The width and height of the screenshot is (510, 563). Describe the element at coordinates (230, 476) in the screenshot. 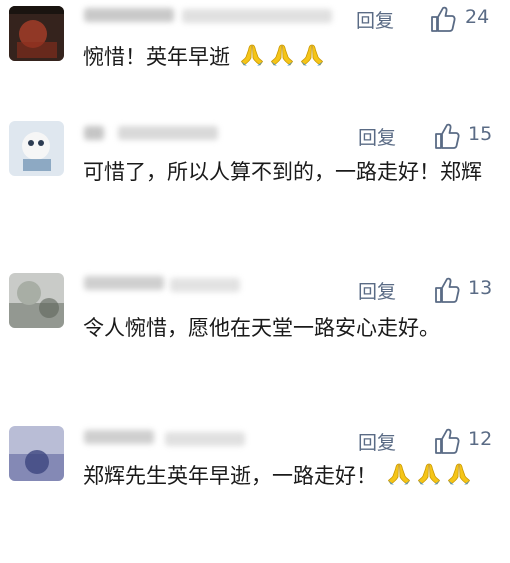

I see `comment-text-content: 郑辉先生英年早逝，一路走好！` at that location.